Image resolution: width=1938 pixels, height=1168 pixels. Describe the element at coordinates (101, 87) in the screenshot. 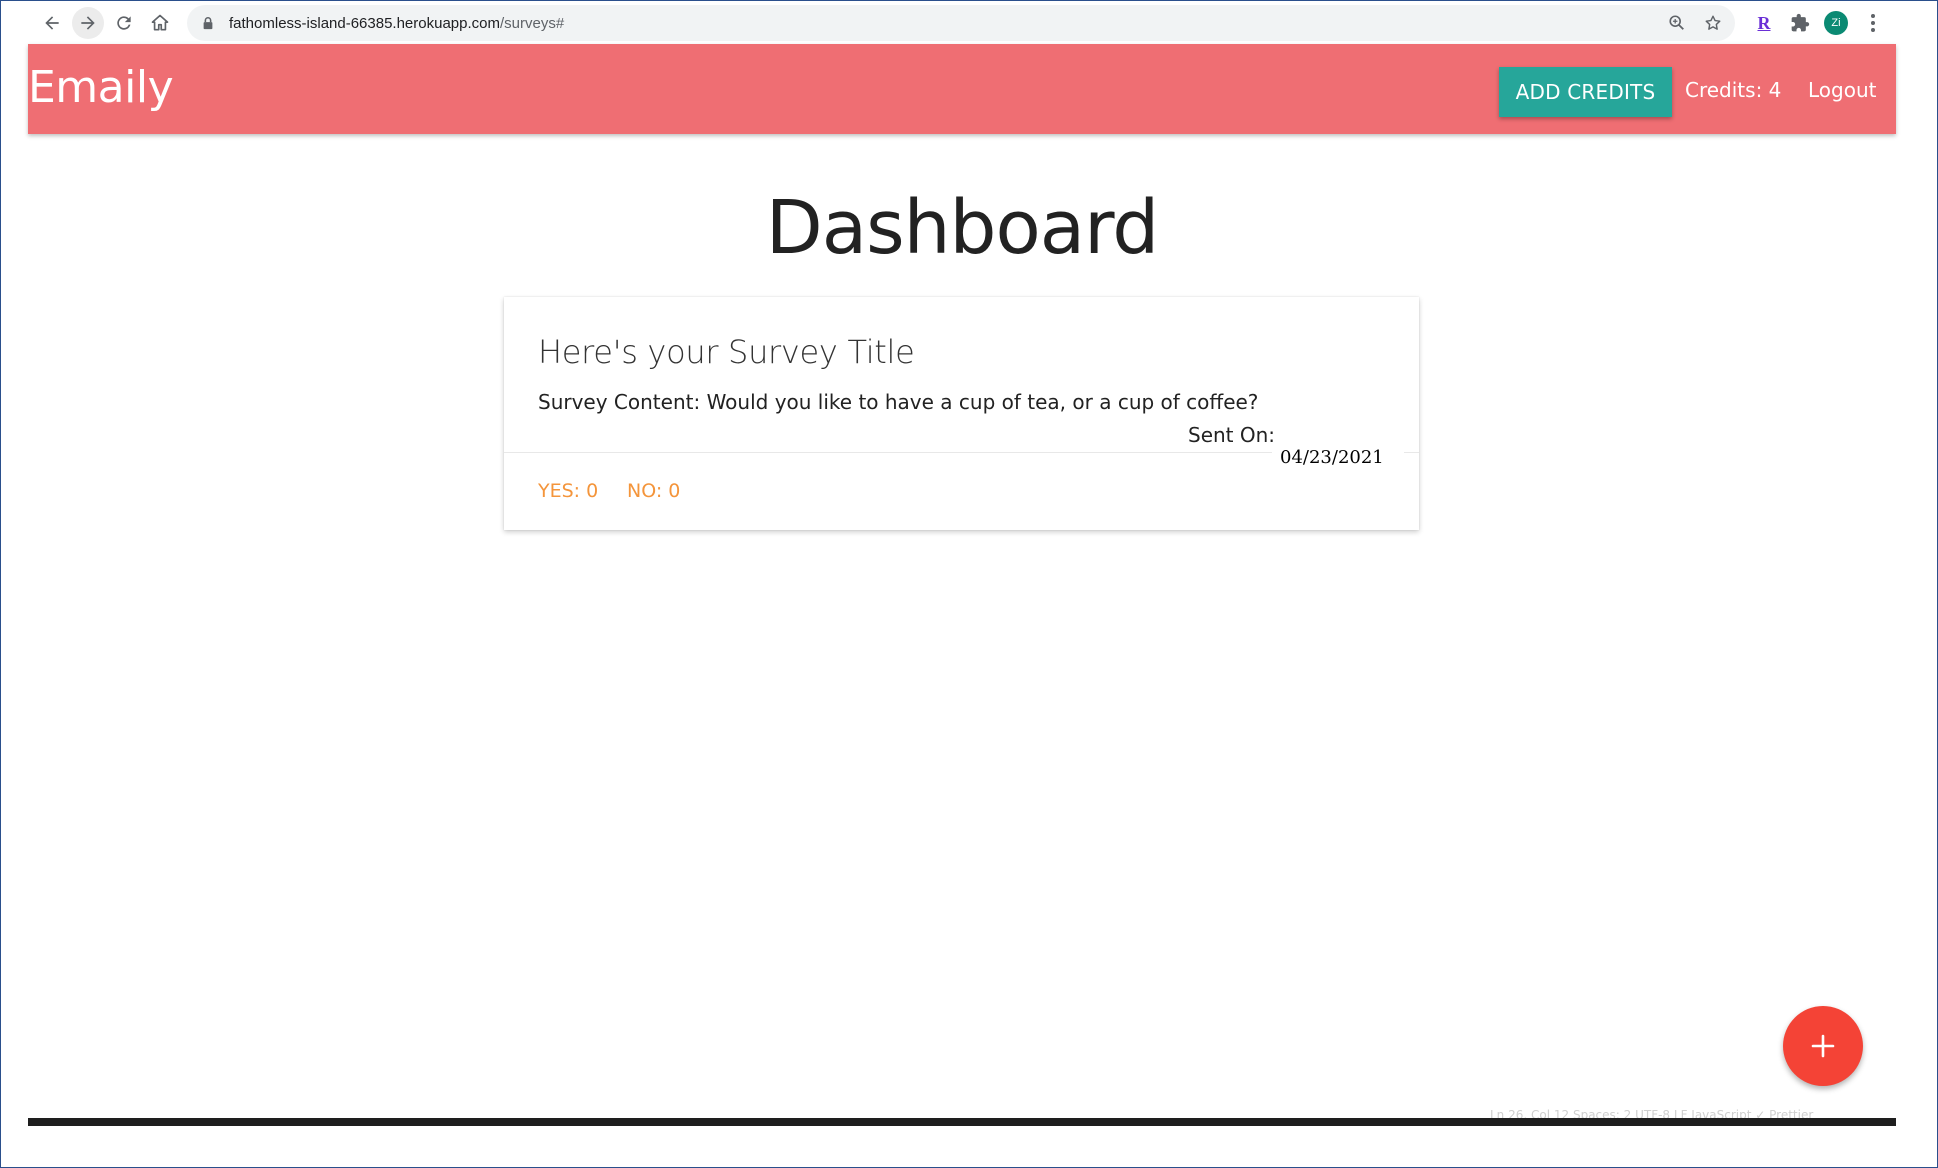

I see `brand-logo-link: Emaily` at that location.